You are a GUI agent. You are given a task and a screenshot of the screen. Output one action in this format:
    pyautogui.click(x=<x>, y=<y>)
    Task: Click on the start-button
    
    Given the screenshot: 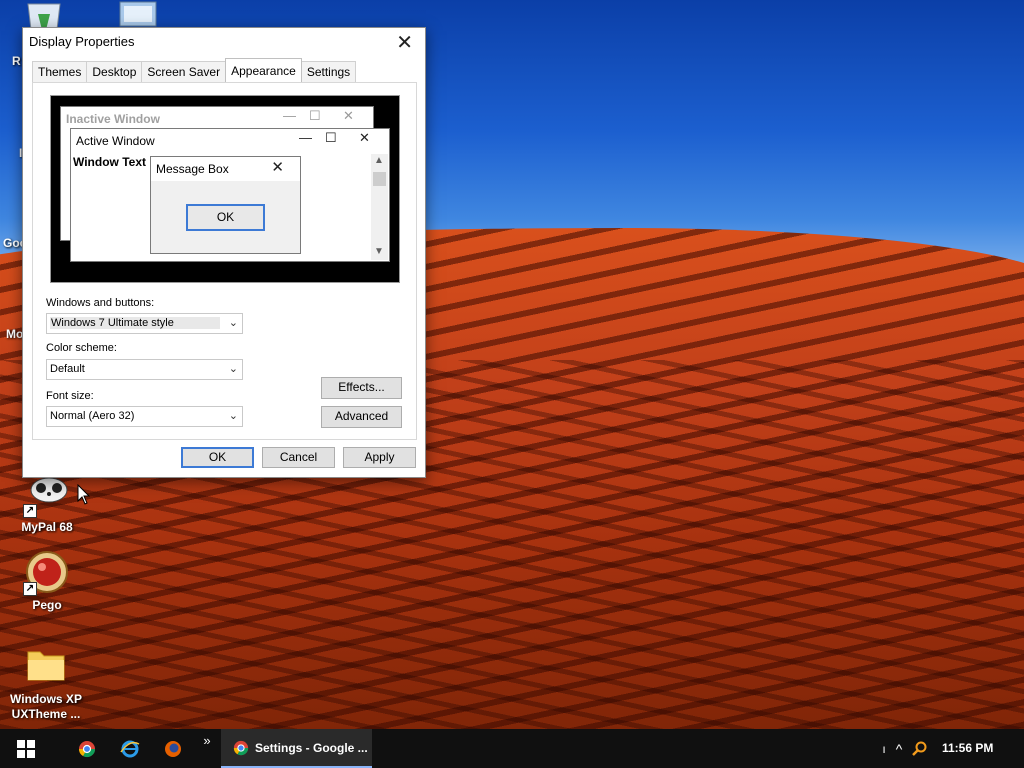 What is the action you would take?
    pyautogui.click(x=26, y=748)
    